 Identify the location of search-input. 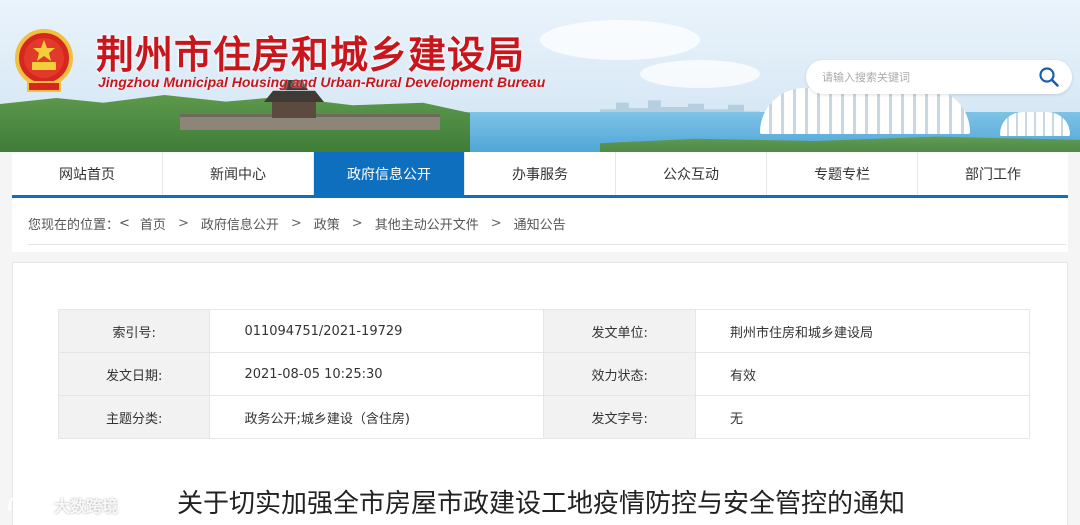
(925, 77).